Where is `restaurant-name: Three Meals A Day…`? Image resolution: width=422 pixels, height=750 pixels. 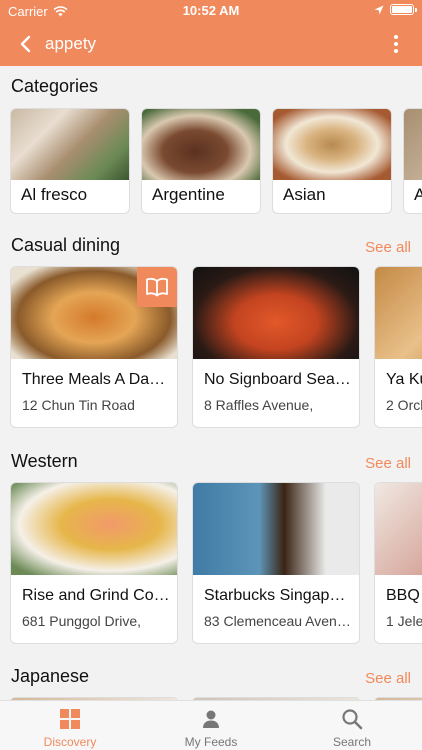
restaurant-name: Three Meals A Day… is located at coordinates (96, 379).